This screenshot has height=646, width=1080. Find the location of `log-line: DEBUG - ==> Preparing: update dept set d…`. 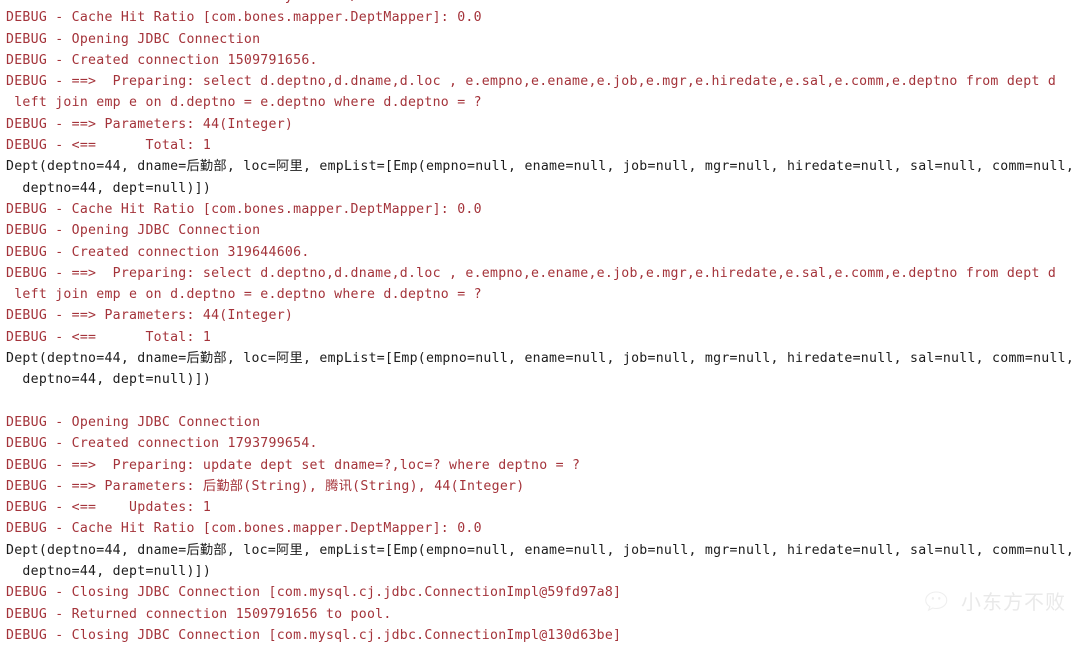

log-line: DEBUG - ==> Preparing: update dept set d… is located at coordinates (293, 465).